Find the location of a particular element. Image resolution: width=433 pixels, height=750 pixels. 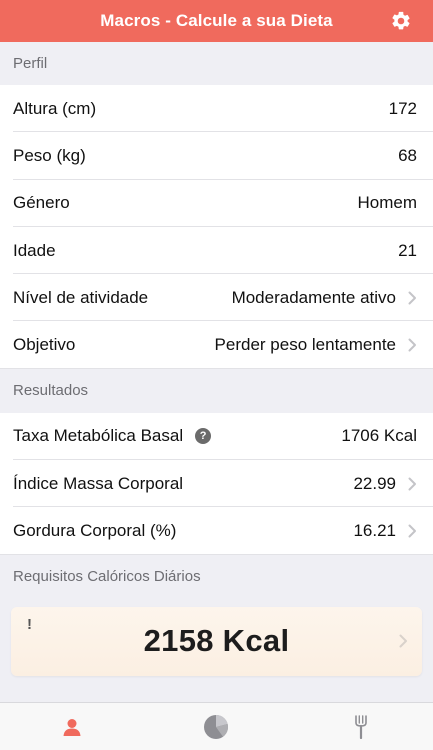

section-header-profile: Perfil is located at coordinates (216, 63).